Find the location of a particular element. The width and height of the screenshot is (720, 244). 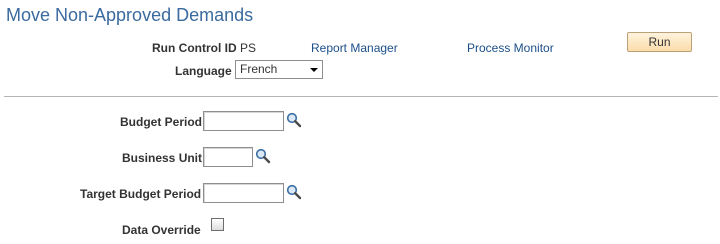

chevron-down-icon is located at coordinates (314, 70).